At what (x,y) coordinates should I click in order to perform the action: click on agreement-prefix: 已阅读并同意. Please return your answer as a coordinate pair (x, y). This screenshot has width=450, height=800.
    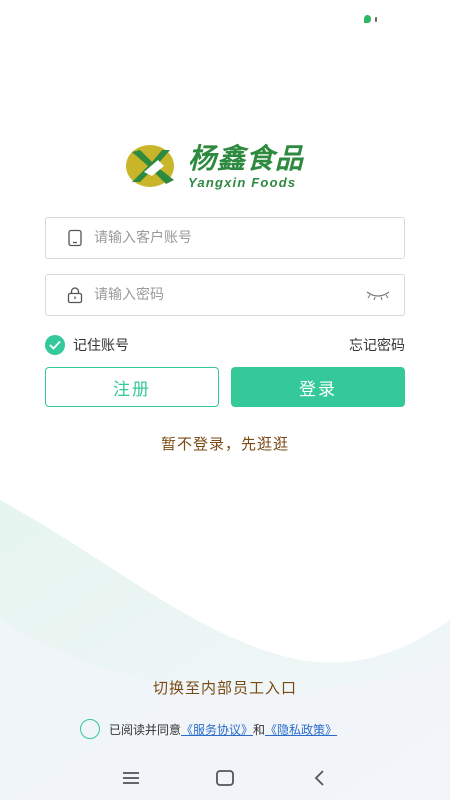
    Looking at the image, I should click on (145, 729).